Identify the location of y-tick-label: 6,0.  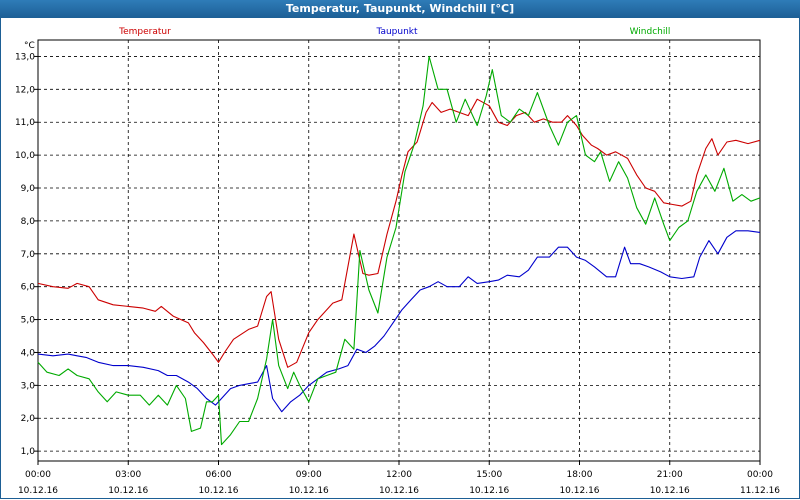
(28, 288).